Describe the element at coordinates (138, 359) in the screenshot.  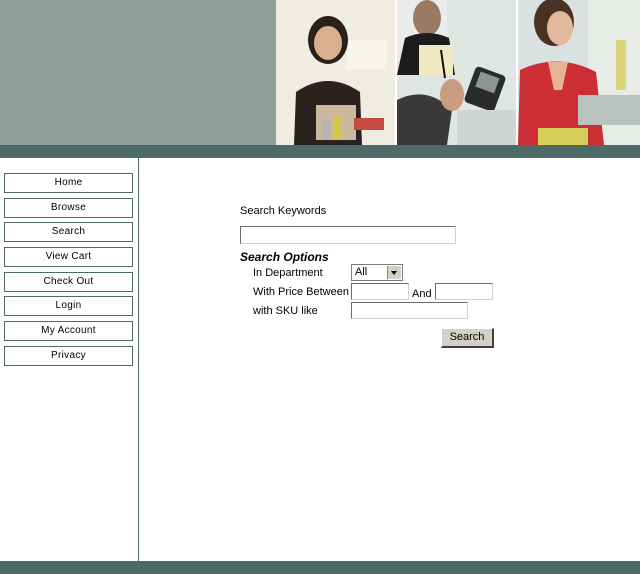
I see `sidebar-divider` at that location.